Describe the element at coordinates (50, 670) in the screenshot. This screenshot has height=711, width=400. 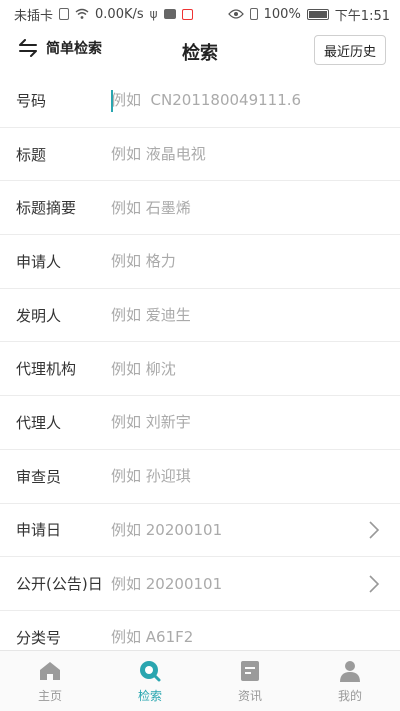
I see `home-icon` at that location.